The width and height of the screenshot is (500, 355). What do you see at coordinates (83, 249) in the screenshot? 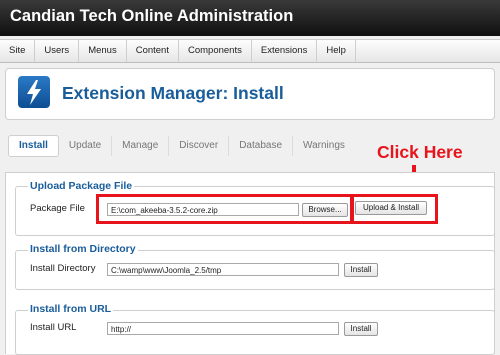
I see `install-directory-title: Install from Directory` at bounding box center [83, 249].